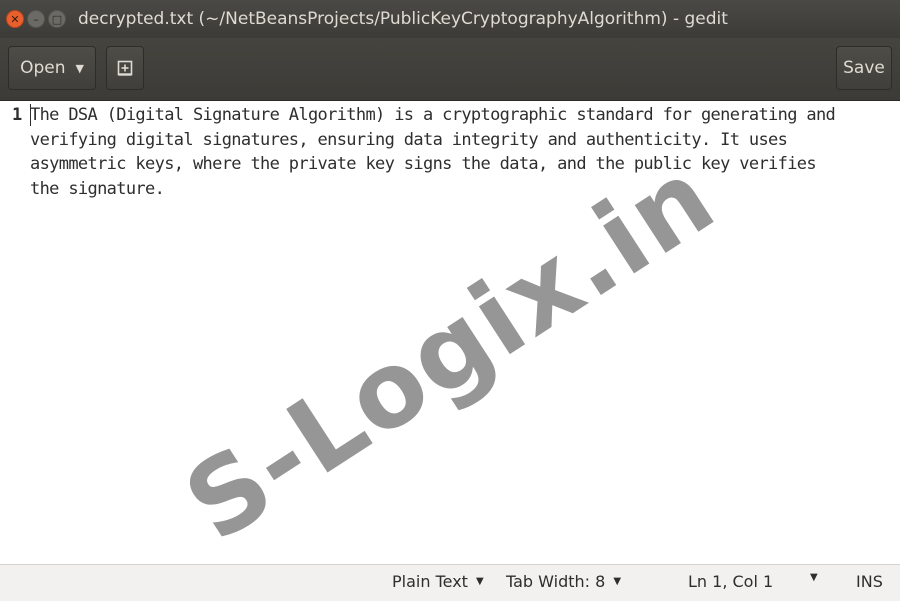  I want to click on position-dropdown: ▼, so click(814, 577).